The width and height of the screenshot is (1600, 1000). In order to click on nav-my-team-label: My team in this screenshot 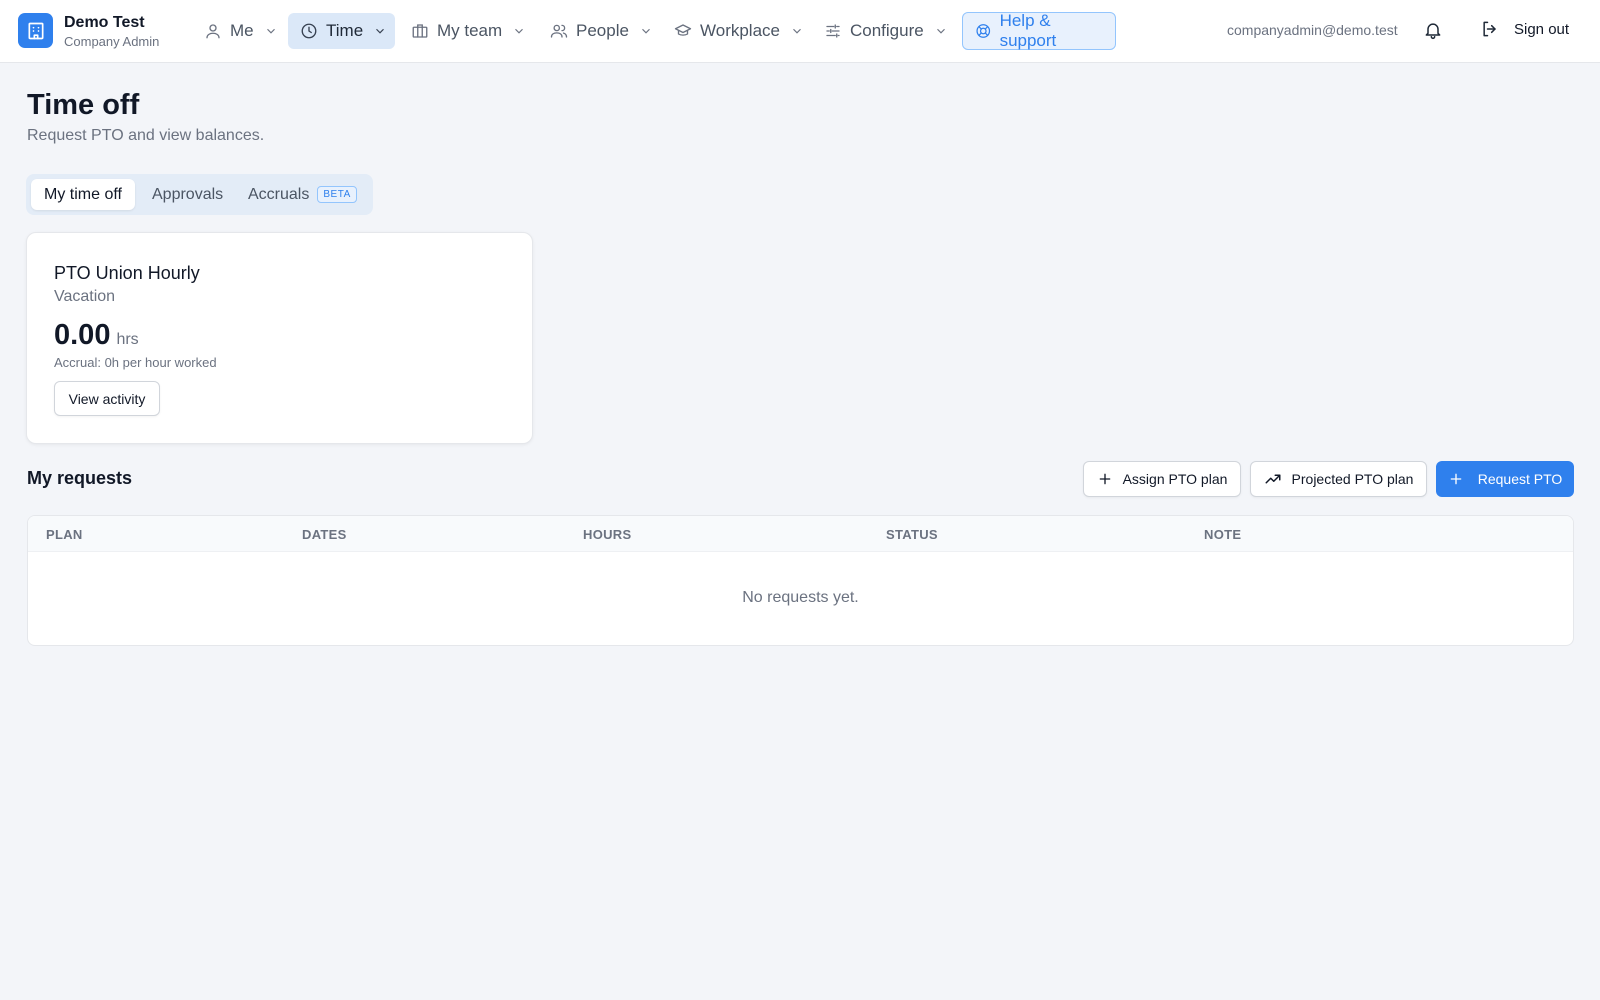, I will do `click(470, 30)`.